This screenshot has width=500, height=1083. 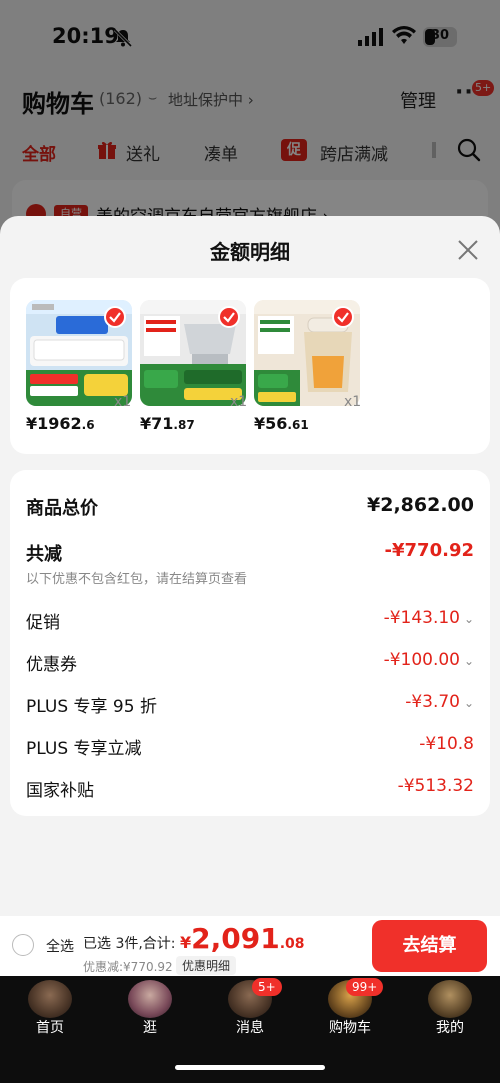 I want to click on tab-me: 我的, so click(x=450, y=1011).